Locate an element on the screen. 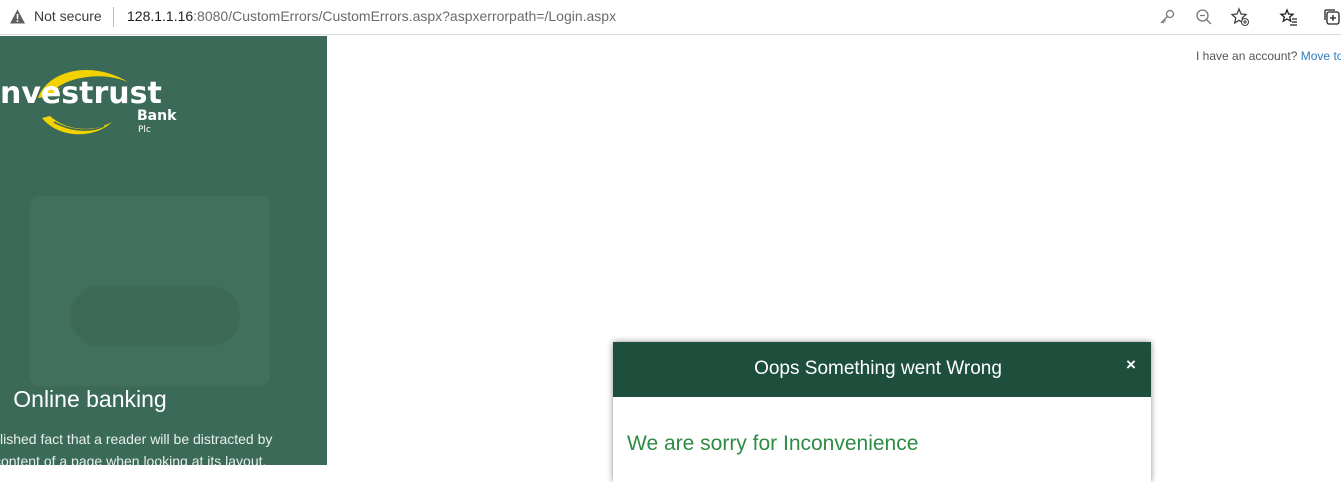 Image resolution: width=1341 pixels, height=482 pixels. close-icon: × is located at coordinates (1131, 365).